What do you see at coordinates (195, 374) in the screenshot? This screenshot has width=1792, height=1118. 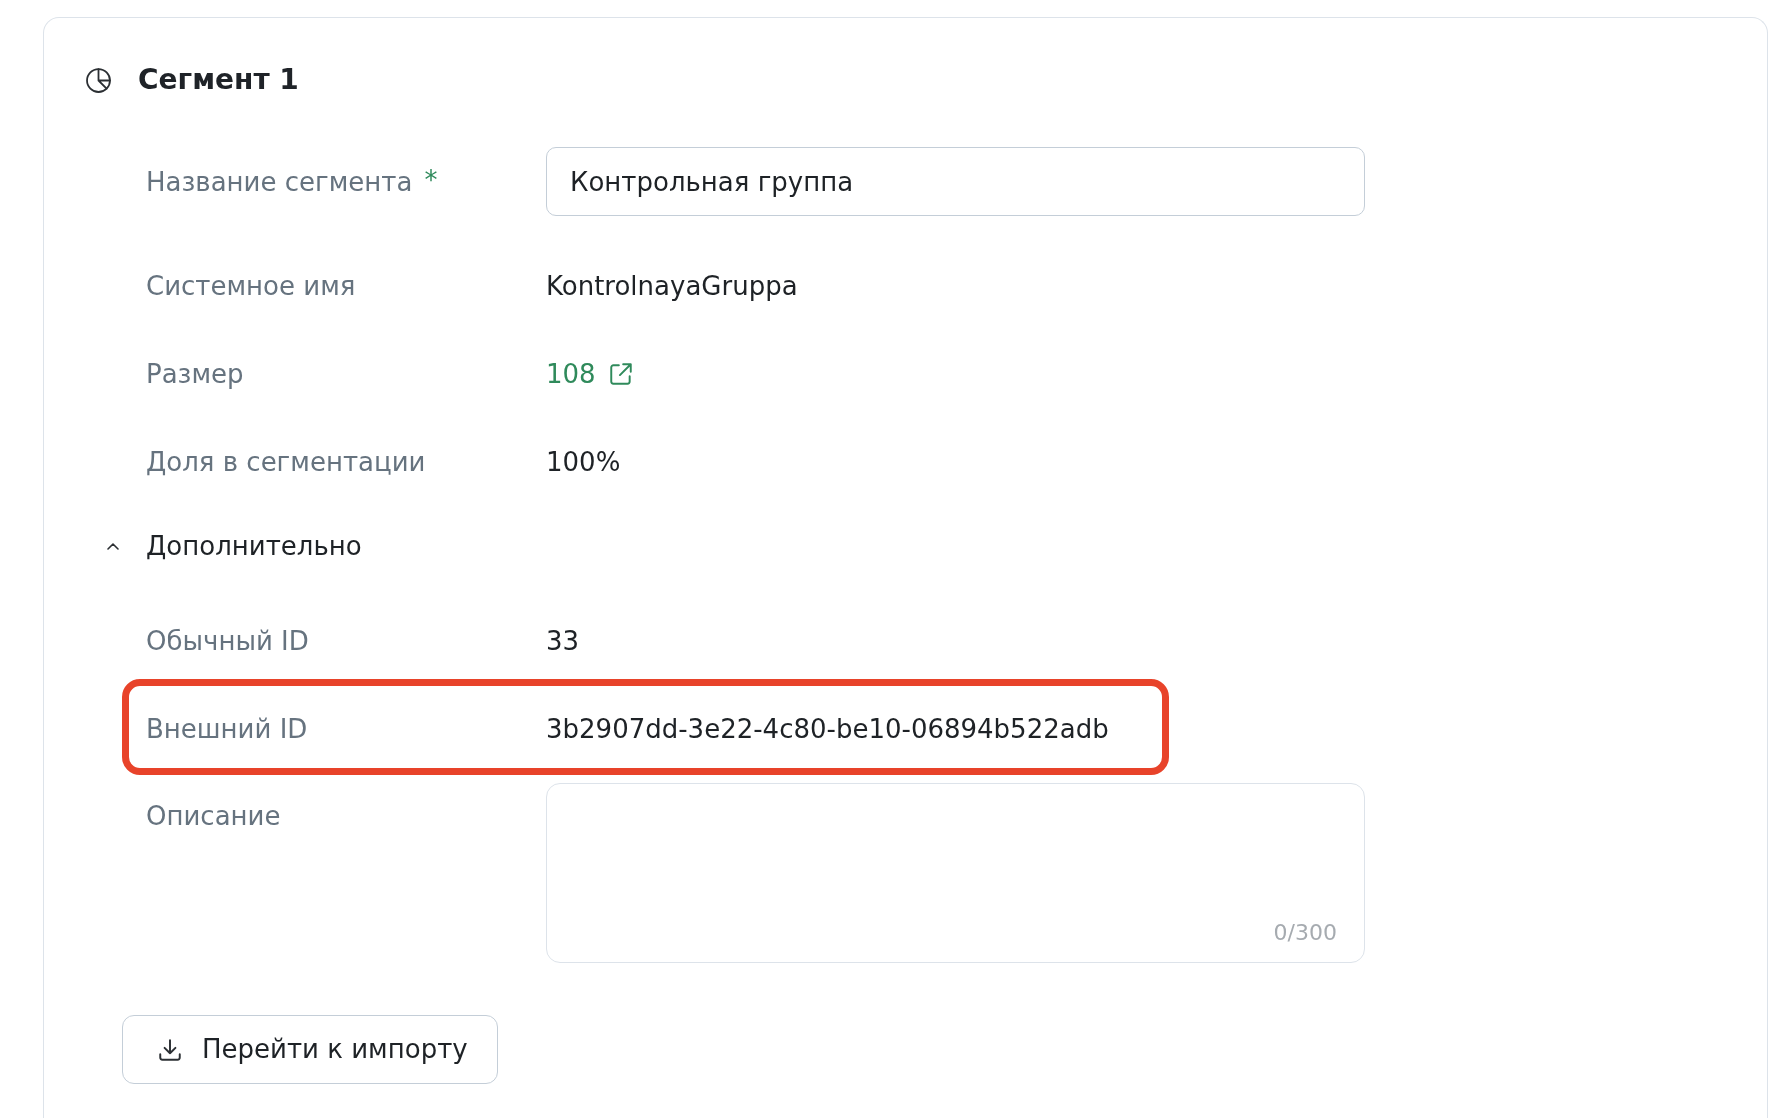 I see `field-label: Размер` at bounding box center [195, 374].